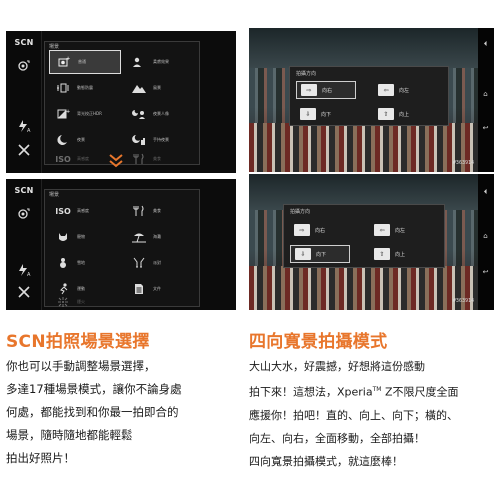  I want to click on scroll-down-chevron-icon, so click(116, 163).